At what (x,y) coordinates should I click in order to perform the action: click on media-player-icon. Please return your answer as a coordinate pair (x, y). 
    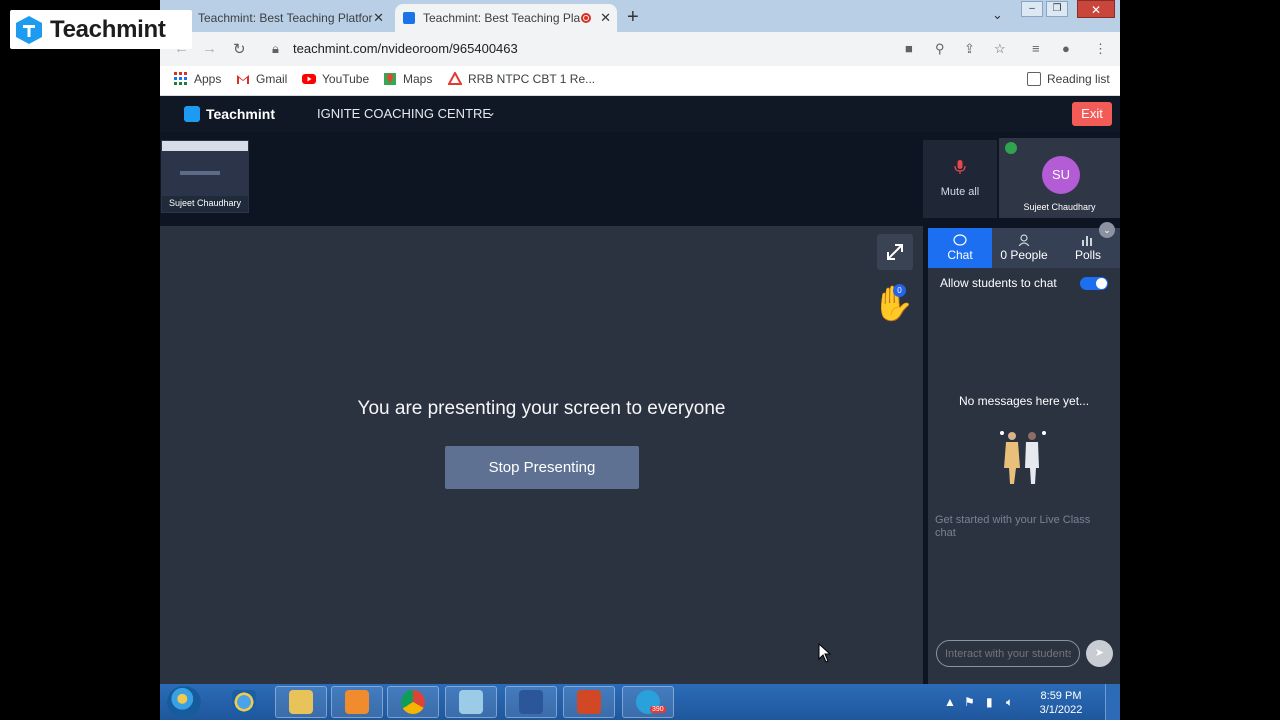
    Looking at the image, I should click on (357, 702).